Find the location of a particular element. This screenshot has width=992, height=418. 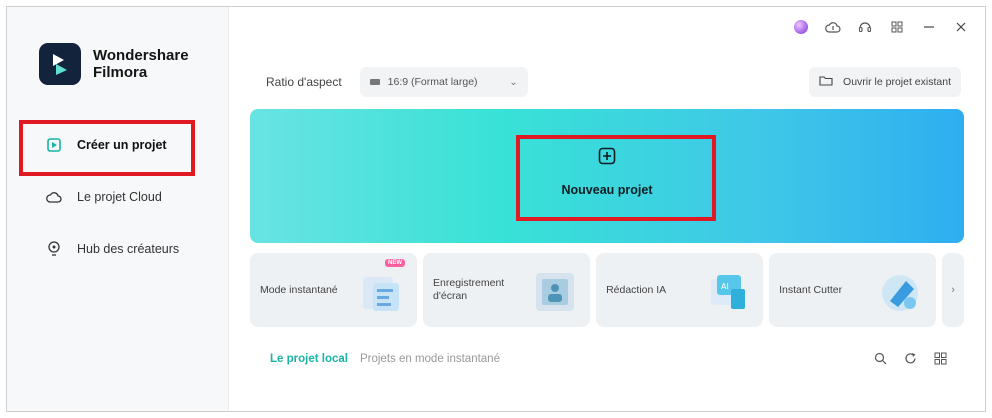

grid-view-icon is located at coordinates (940, 358).